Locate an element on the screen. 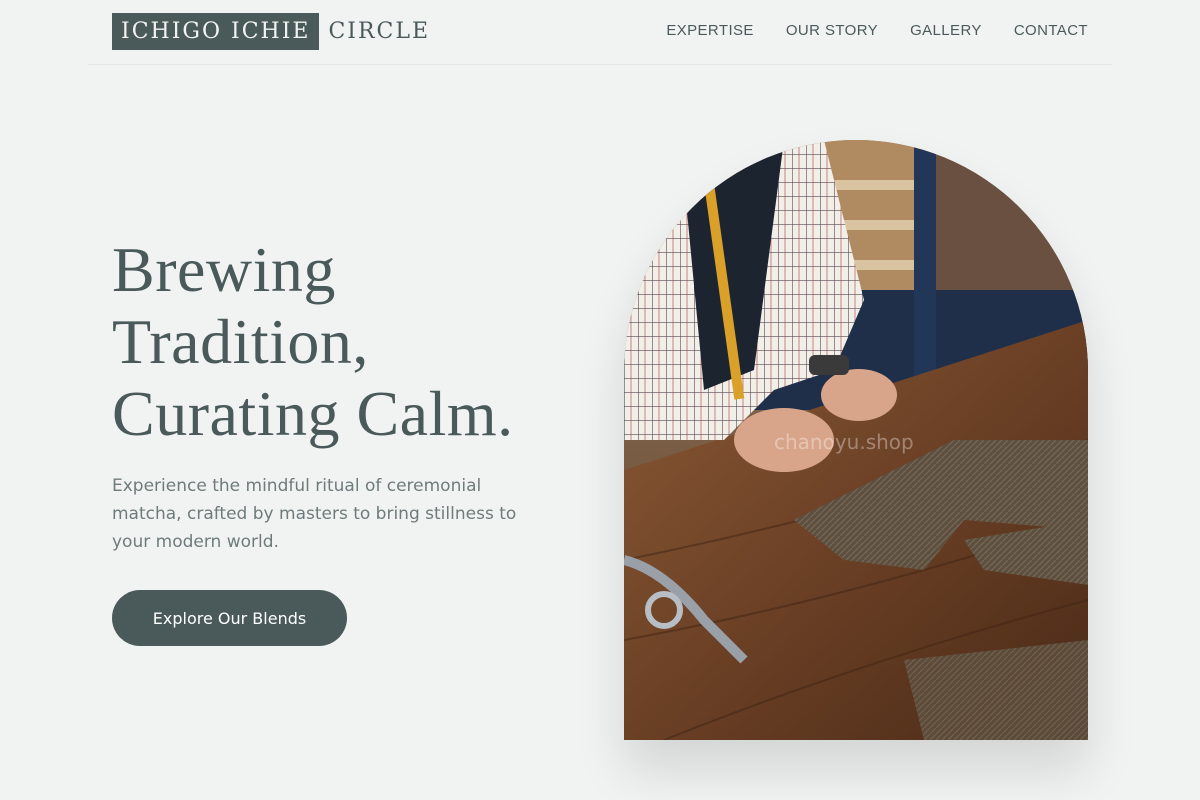 This screenshot has height=800, width=1200. image-watermark: chanoyu.shop is located at coordinates (844, 442).